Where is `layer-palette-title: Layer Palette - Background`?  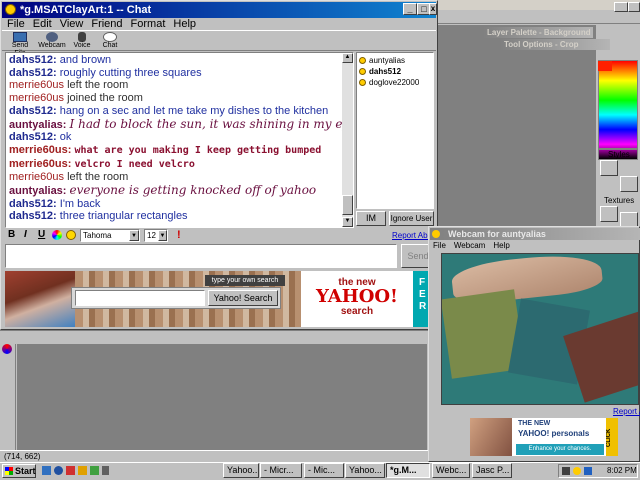
layer-palette-title: Layer Palette - Background is located at coordinates (538, 32).